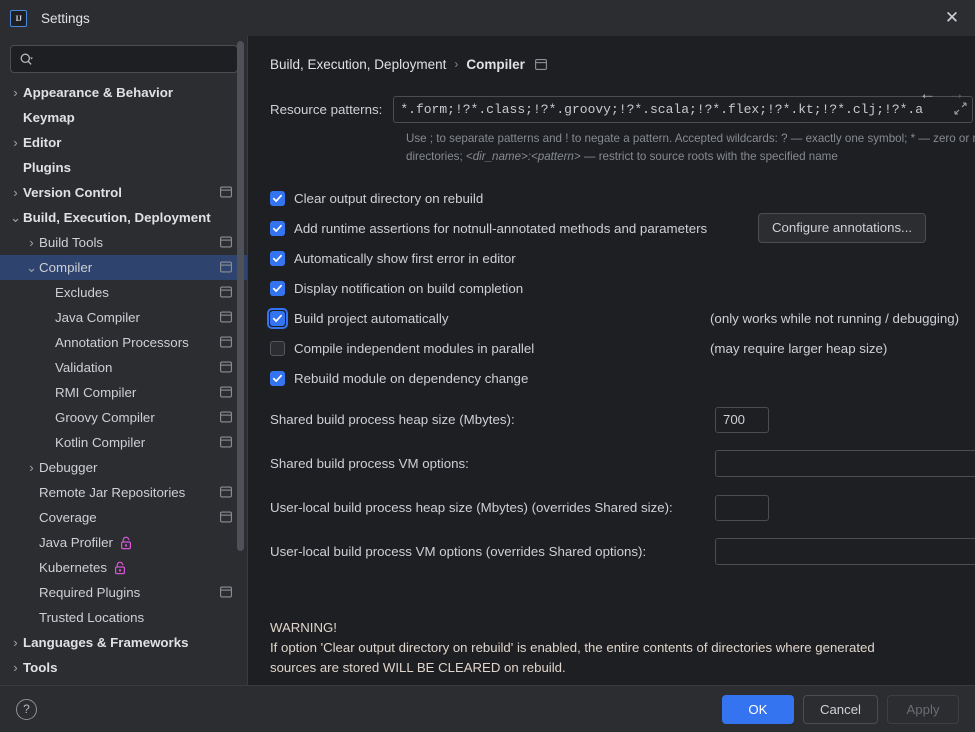 This screenshot has height=732, width=975. What do you see at coordinates (960, 109) in the screenshot?
I see `expand-editor-icon` at bounding box center [960, 109].